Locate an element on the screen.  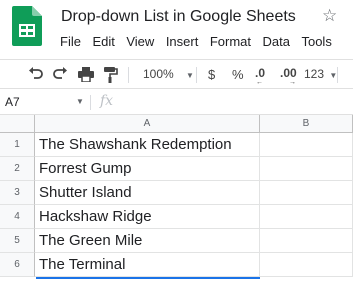
increase-decimal-label: .00 is located at coordinates (288, 73).